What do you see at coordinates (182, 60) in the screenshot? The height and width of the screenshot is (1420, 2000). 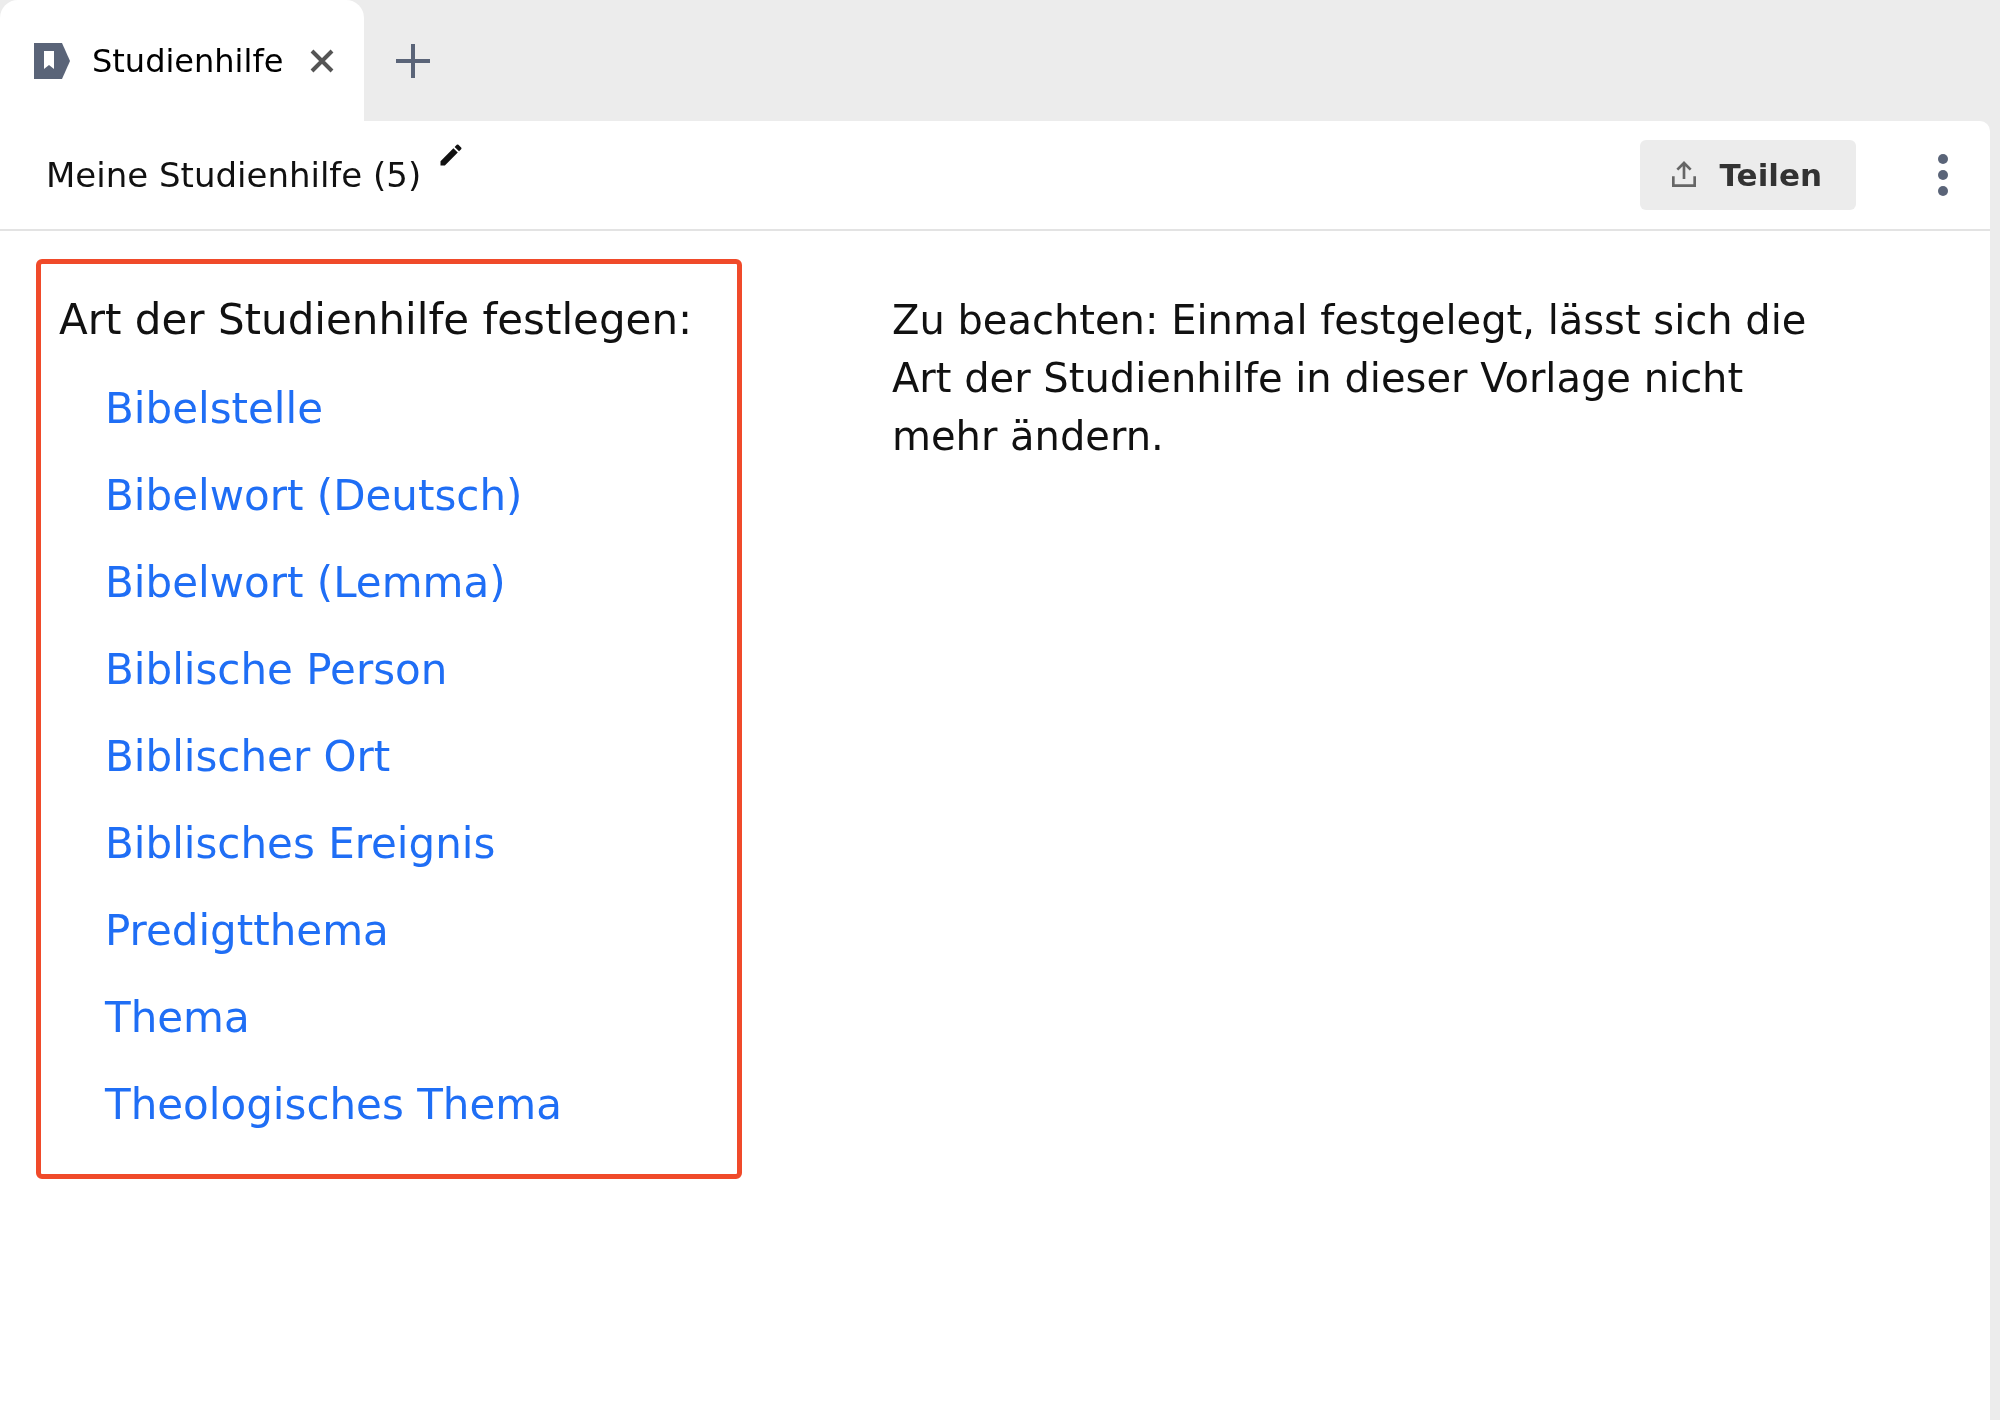 I see `tab: Studienhilfe` at bounding box center [182, 60].